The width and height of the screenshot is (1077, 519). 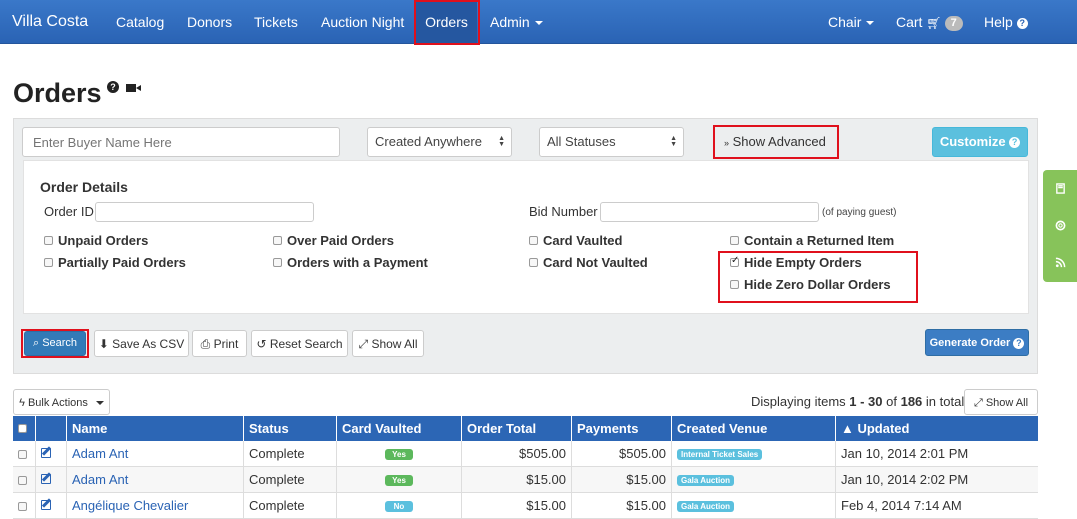 What do you see at coordinates (533, 240) in the screenshot?
I see `card-vaulted-checkbox` at bounding box center [533, 240].